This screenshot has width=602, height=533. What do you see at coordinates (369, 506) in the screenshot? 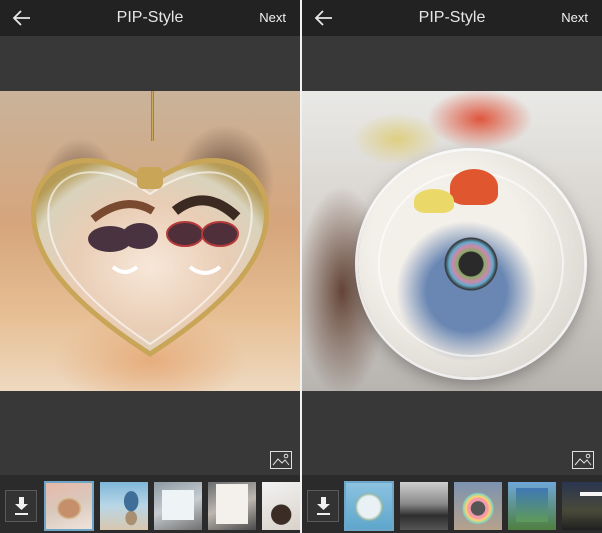
I see `thumbnail-cd-disc-frame` at bounding box center [369, 506].